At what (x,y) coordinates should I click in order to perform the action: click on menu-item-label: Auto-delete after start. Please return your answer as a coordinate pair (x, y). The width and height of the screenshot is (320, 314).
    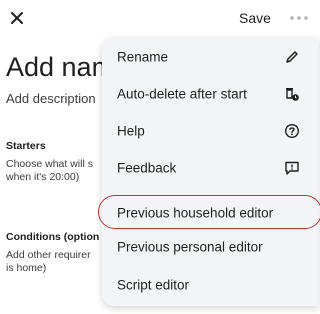
    Looking at the image, I should click on (182, 94).